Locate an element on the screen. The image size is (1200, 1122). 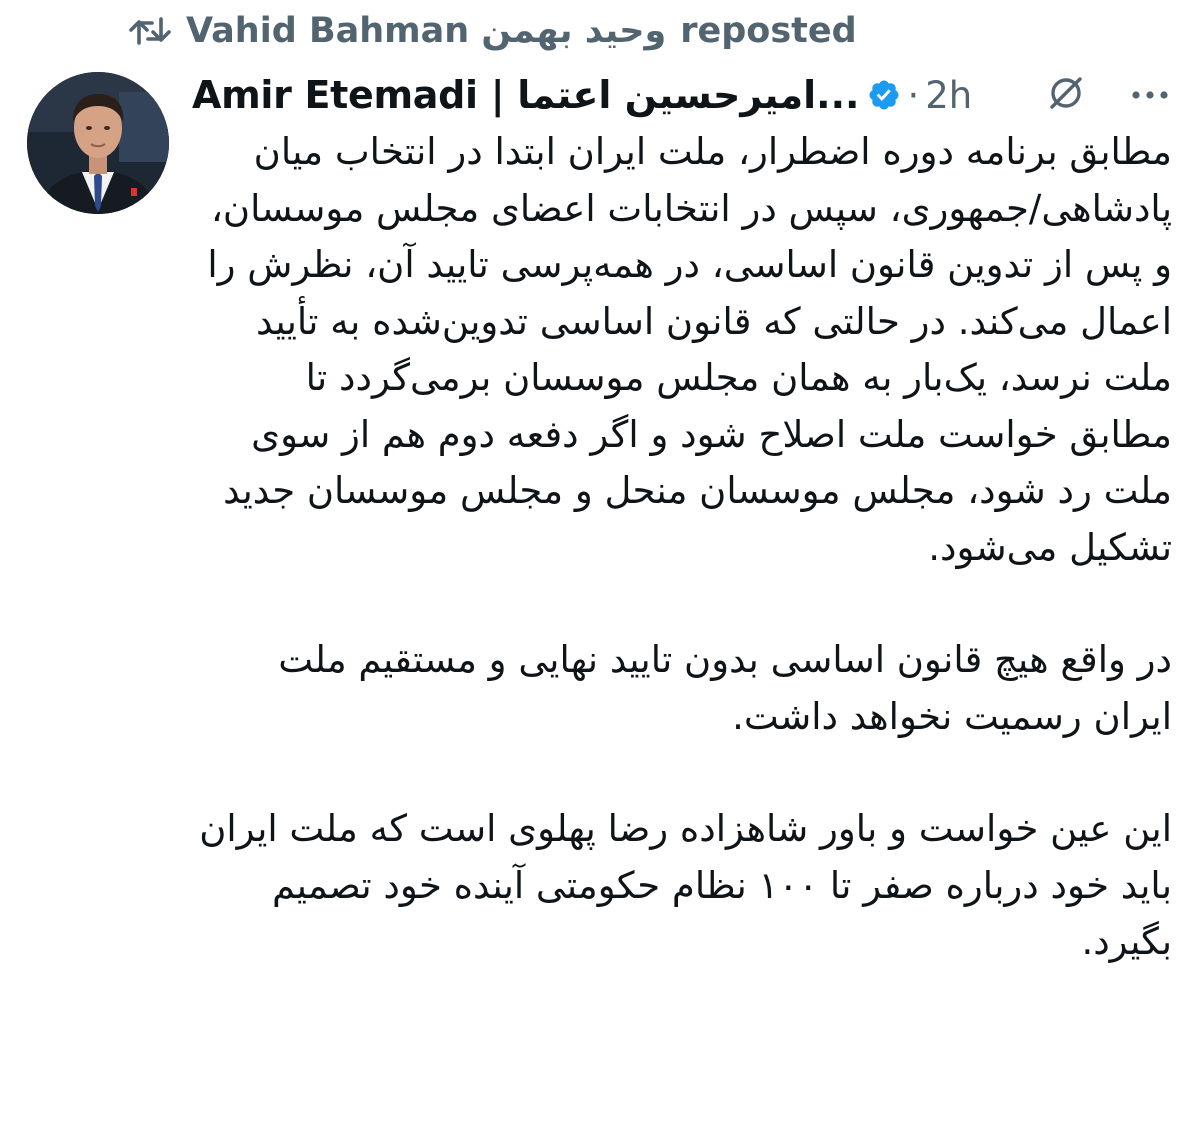
repost-label: reposted is located at coordinates (768, 31).